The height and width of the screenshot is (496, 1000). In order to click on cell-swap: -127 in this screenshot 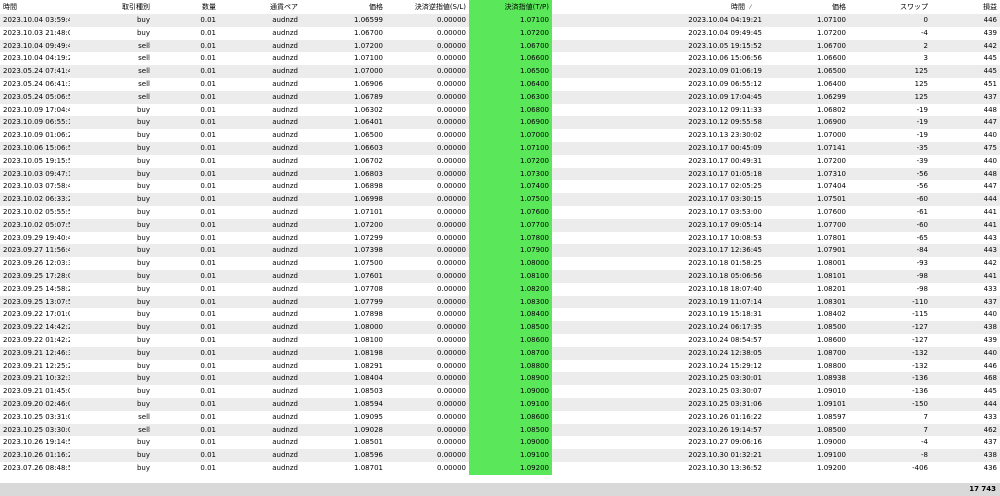, I will do `click(920, 339)`.